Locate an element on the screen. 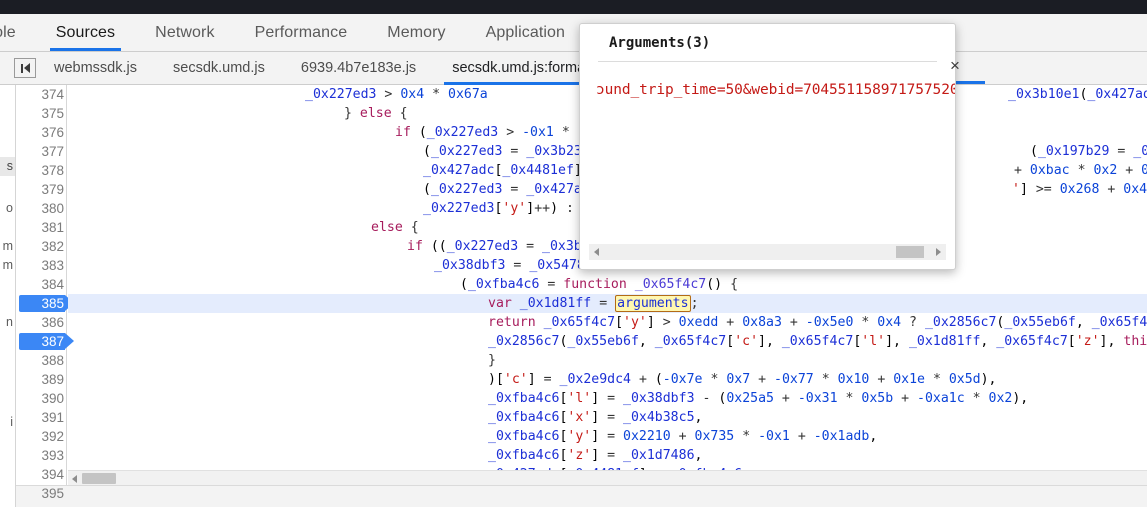 The width and height of the screenshot is (1147, 507). popover-scroll-right-arrow-icon is located at coordinates (938, 252).